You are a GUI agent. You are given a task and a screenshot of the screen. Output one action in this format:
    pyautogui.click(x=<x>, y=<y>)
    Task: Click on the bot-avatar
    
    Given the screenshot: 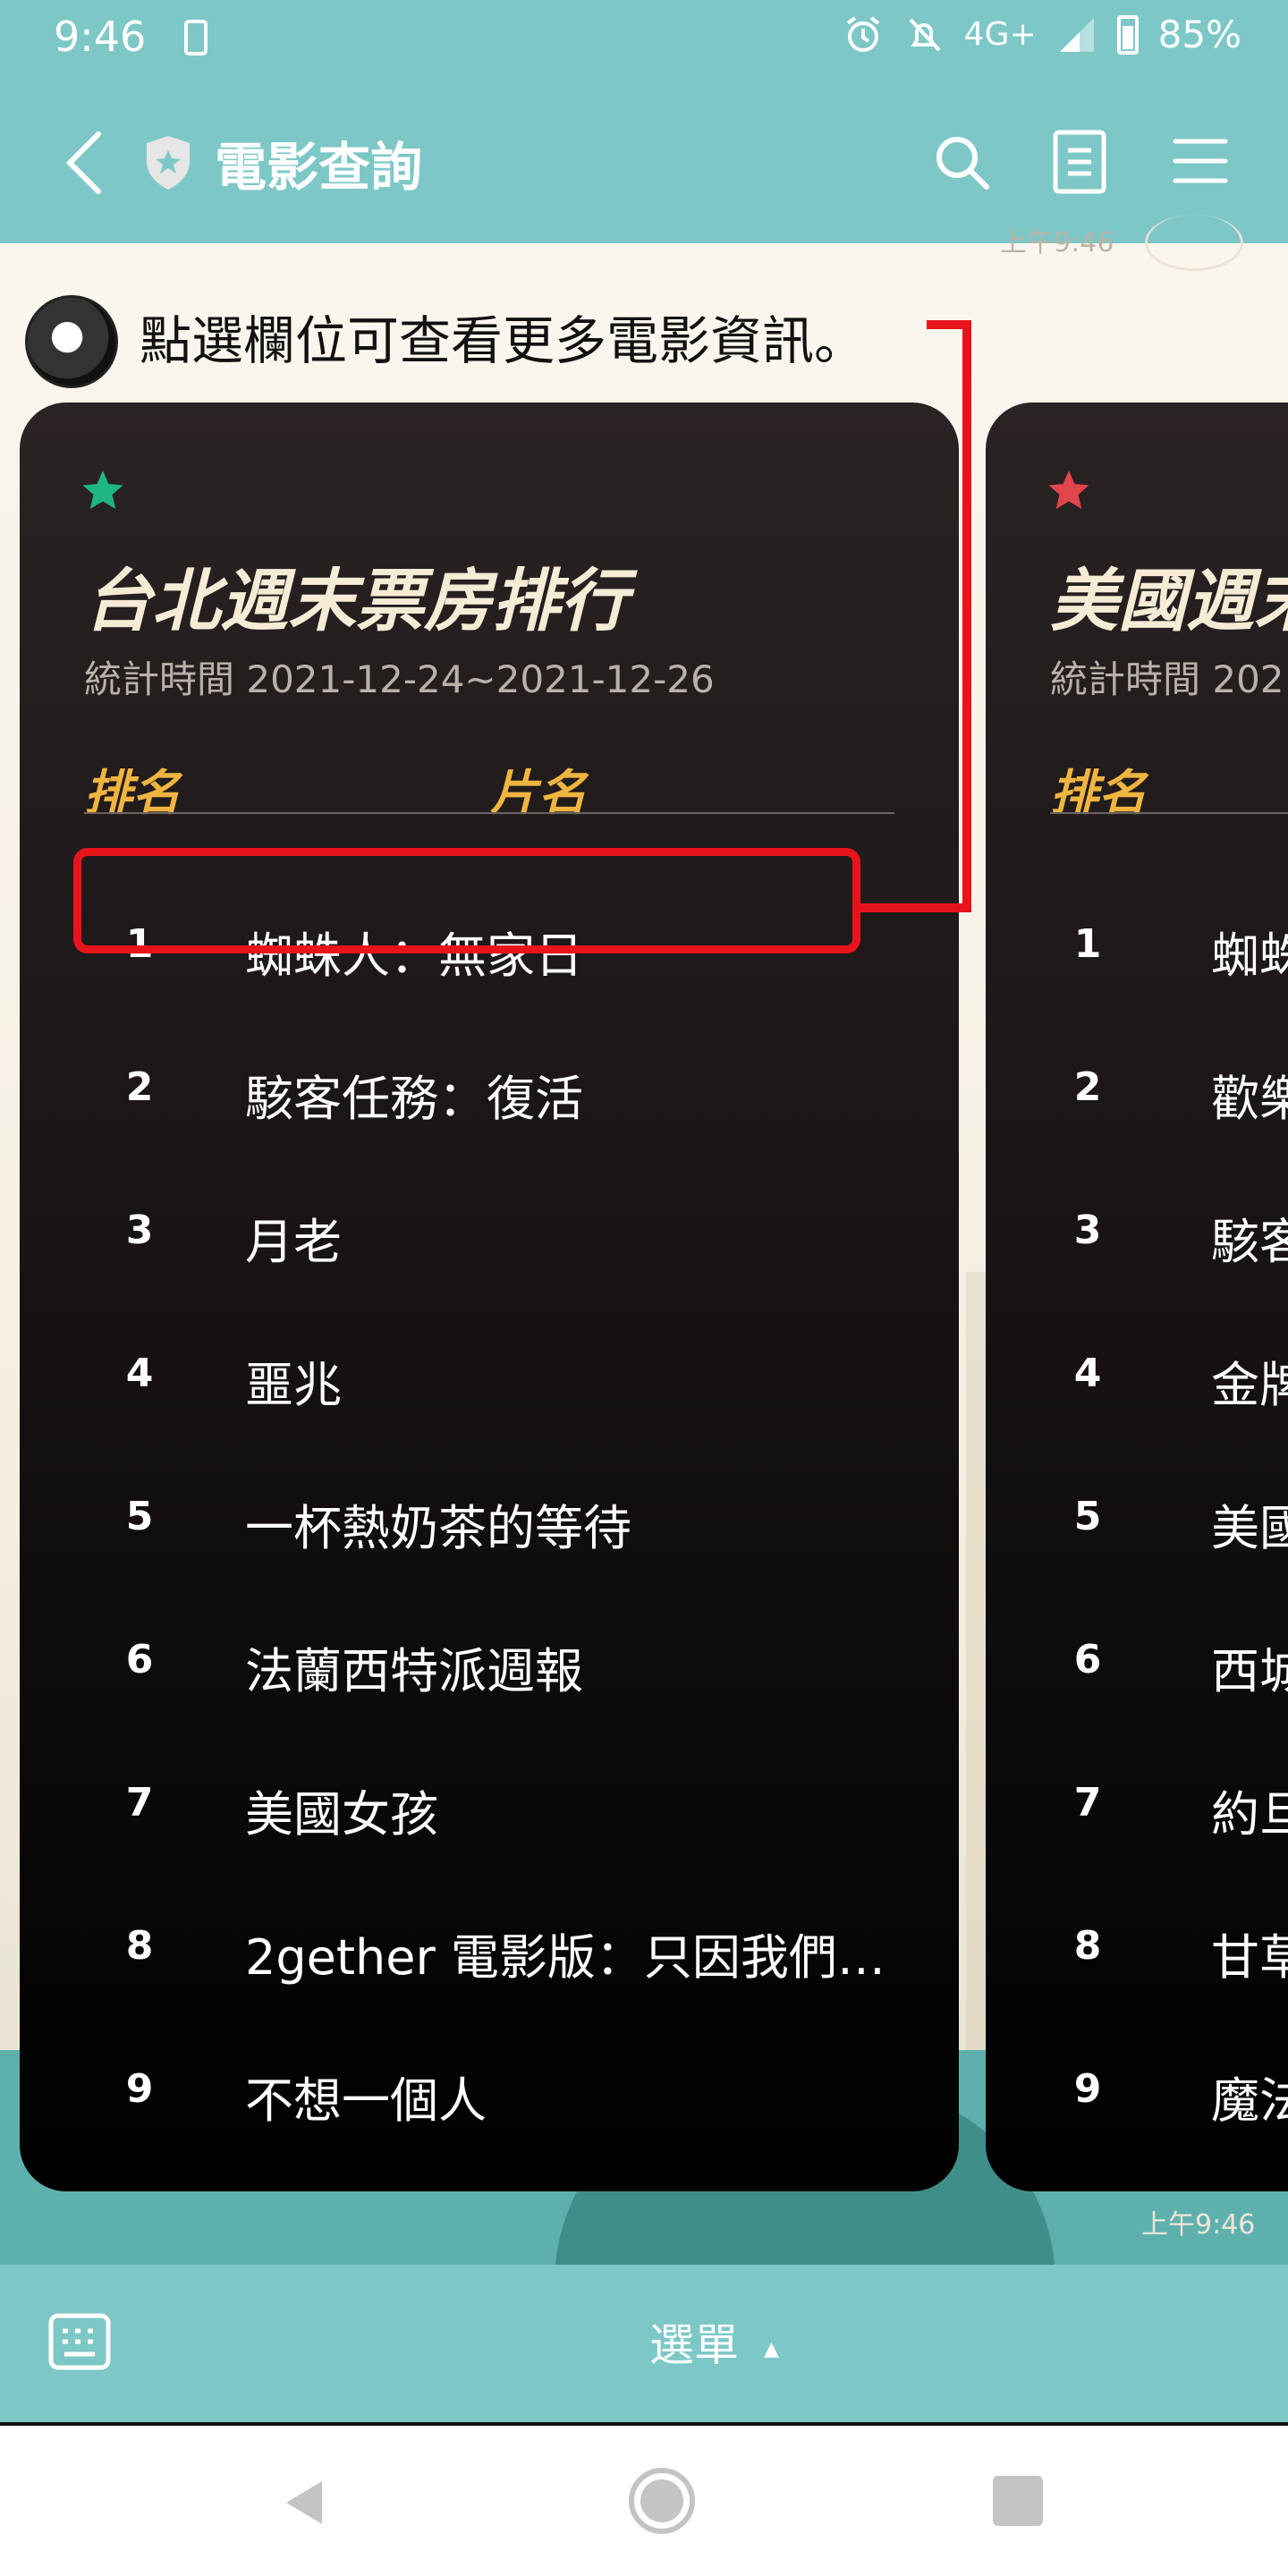 What is the action you would take?
    pyautogui.click(x=71, y=341)
    